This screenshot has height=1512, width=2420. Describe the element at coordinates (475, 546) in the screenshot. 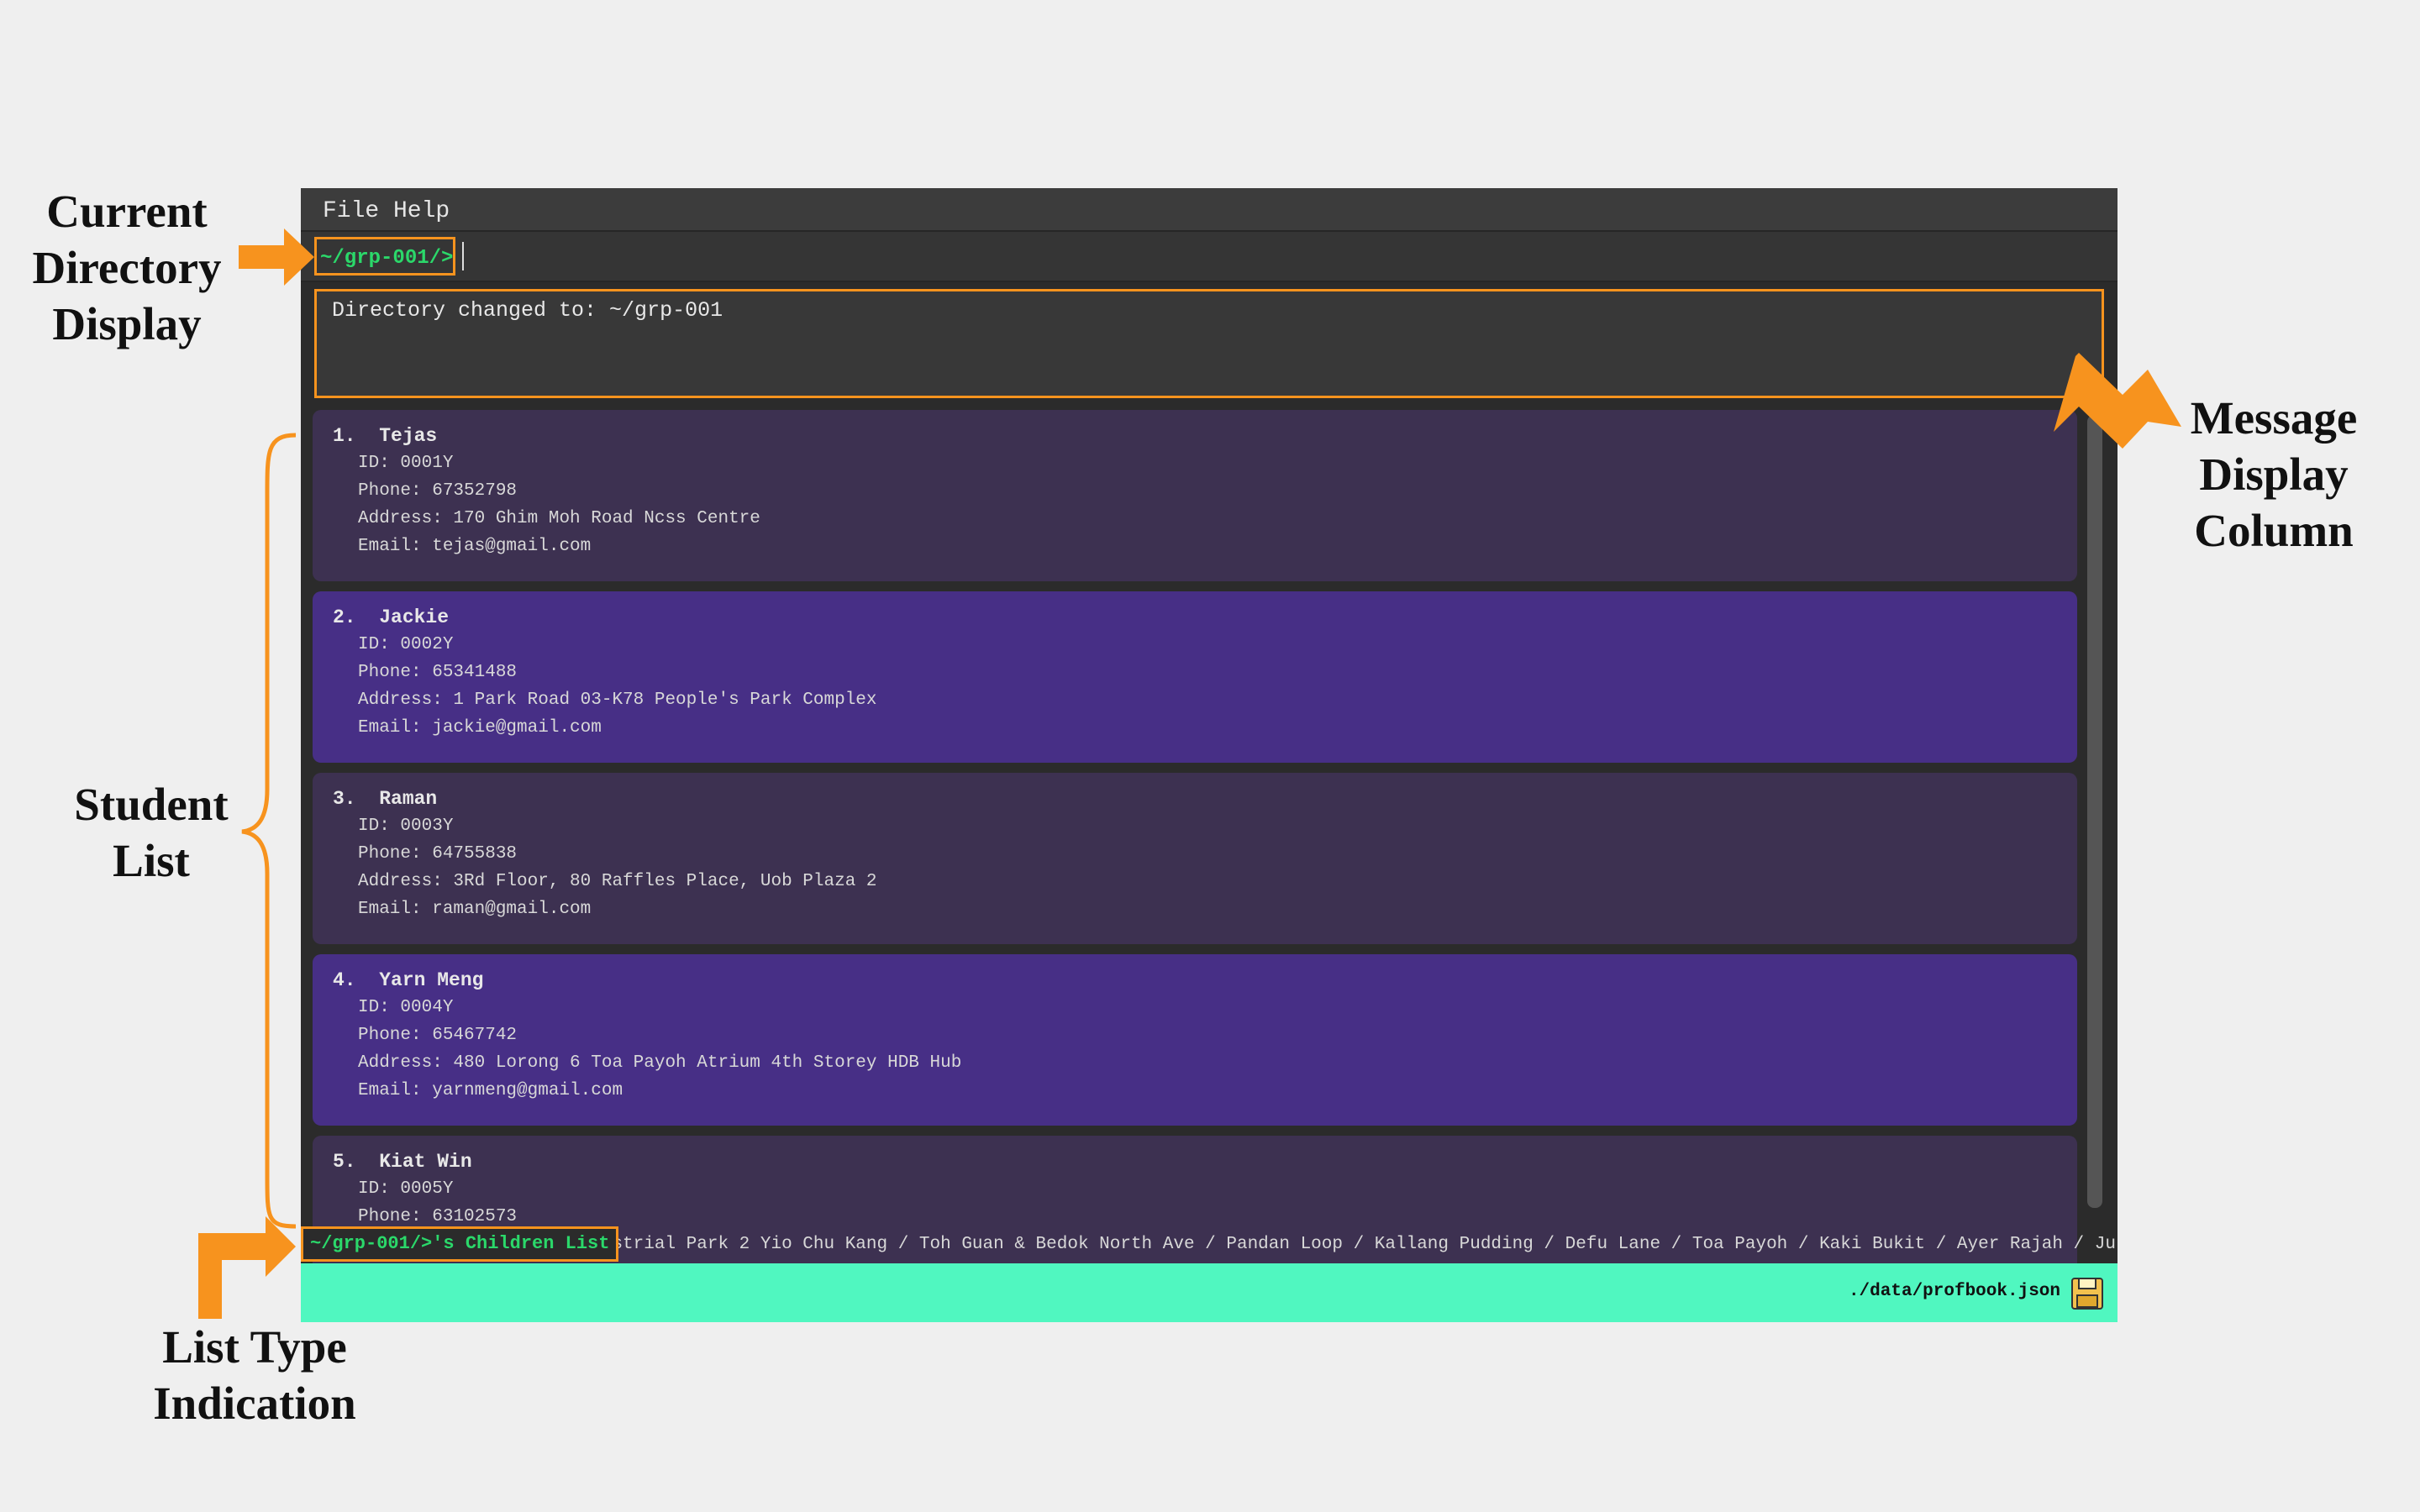

I see `student-email: Email: tejas@gmail.com` at that location.